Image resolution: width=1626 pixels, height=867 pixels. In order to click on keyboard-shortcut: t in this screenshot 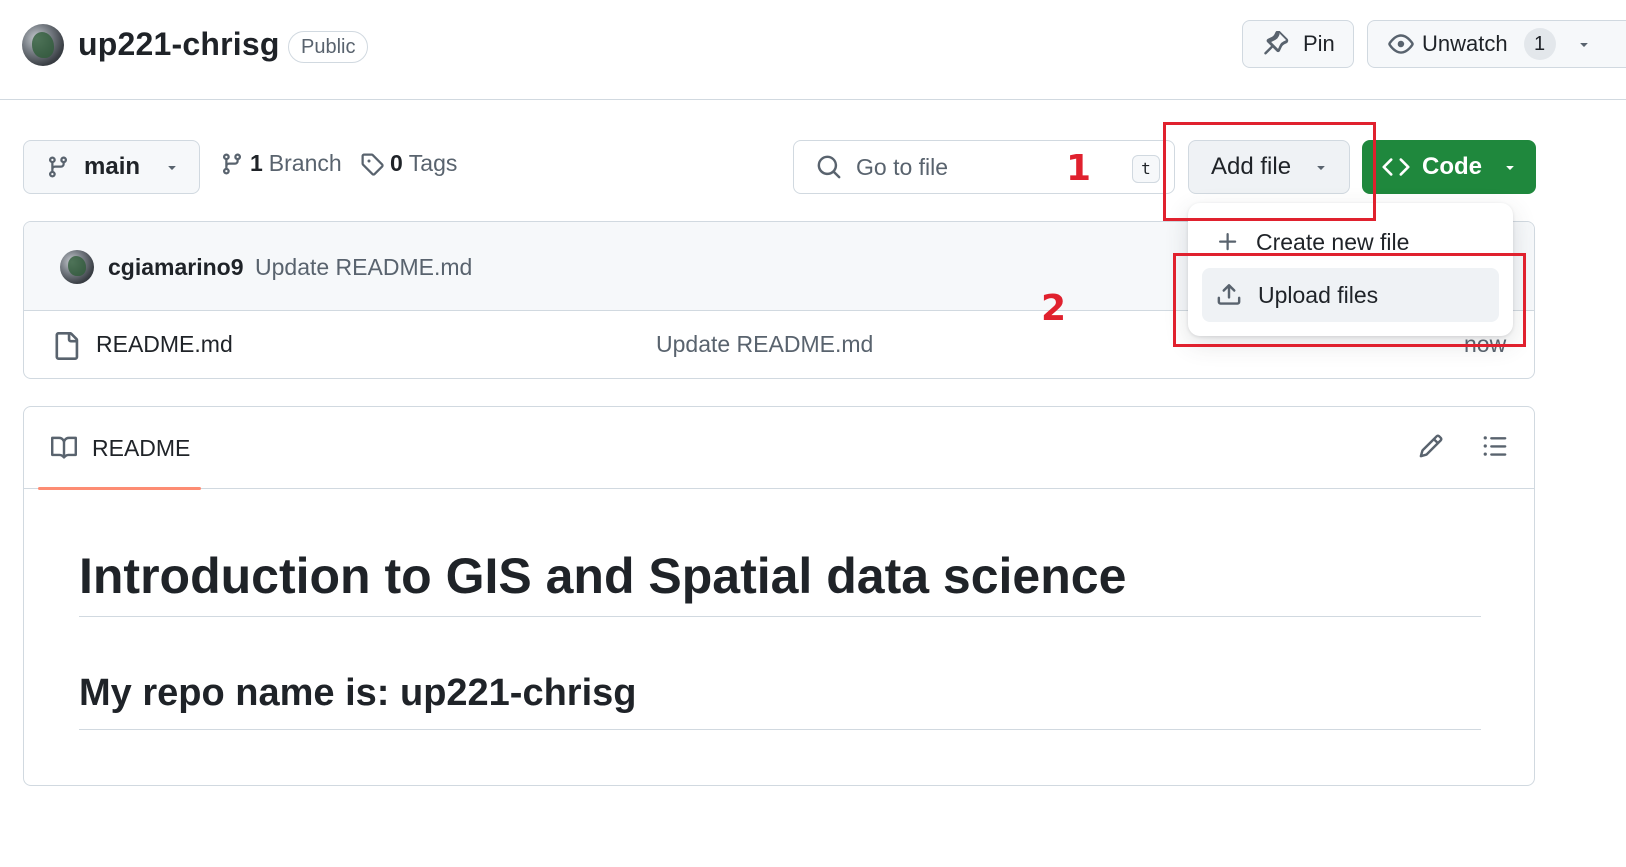, I will do `click(1146, 169)`.